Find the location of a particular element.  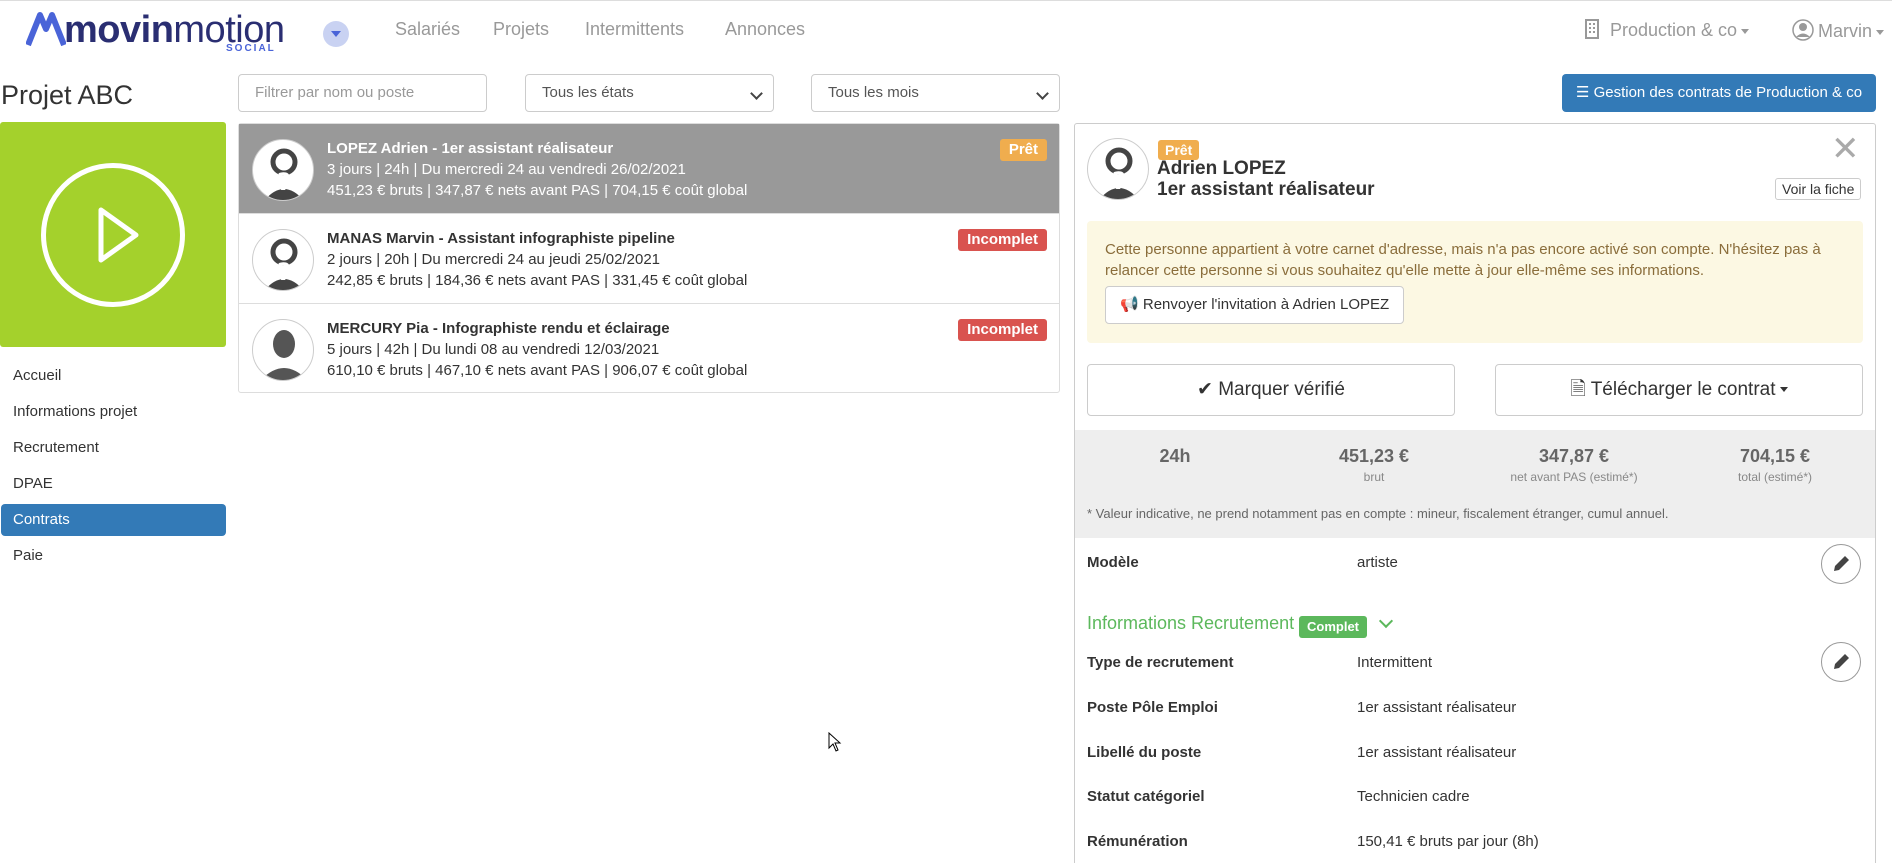

person-avatar-icon is located at coordinates (283, 350).